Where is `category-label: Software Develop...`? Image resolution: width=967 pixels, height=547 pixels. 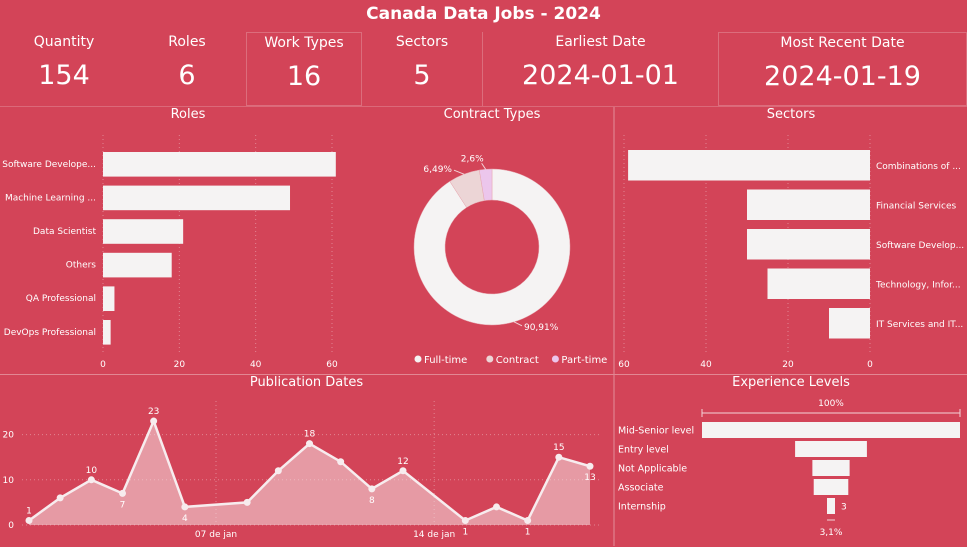 category-label: Software Develop... is located at coordinates (920, 246).